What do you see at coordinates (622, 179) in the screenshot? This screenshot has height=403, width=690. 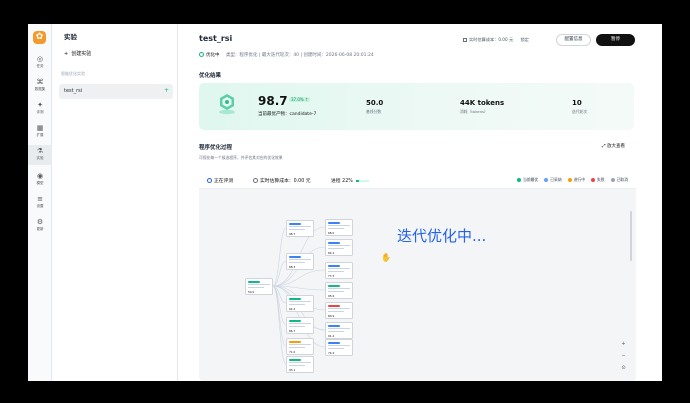 I see `legend-label: 已取消` at bounding box center [622, 179].